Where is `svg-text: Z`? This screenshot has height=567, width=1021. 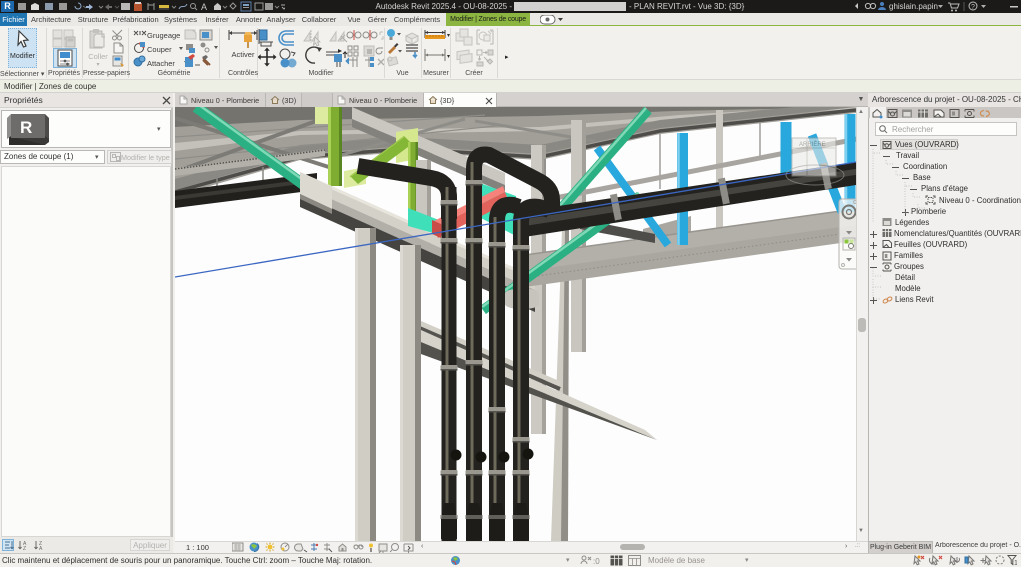 svg-text: Z is located at coordinates (24, 548).